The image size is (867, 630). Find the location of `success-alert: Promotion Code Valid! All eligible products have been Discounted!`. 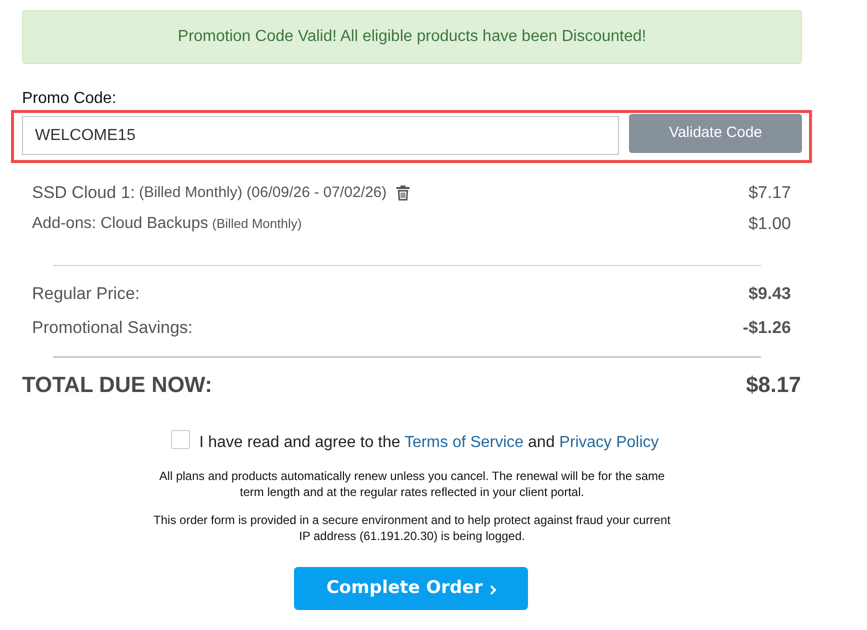

success-alert: Promotion Code Valid! All eligible products have been Discounted! is located at coordinates (412, 37).